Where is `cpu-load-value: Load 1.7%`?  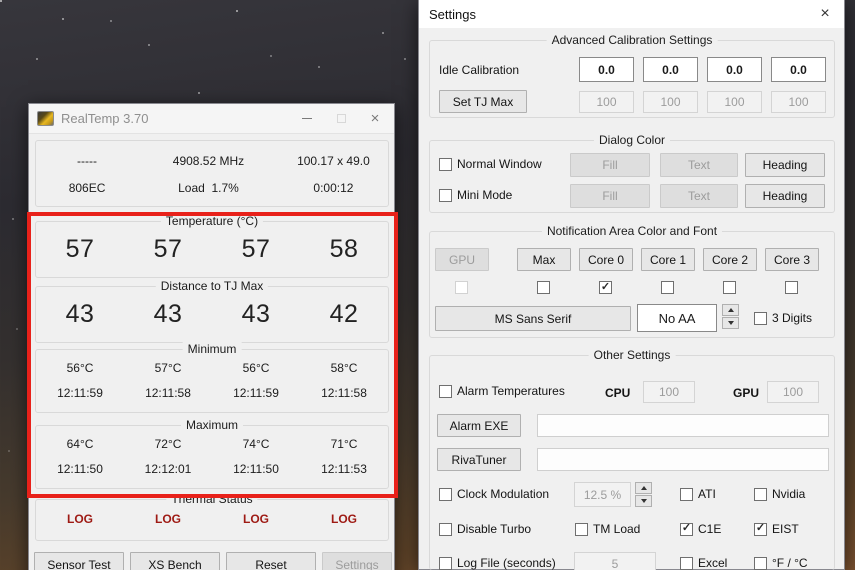
cpu-load-value: Load 1.7% is located at coordinates (208, 188).